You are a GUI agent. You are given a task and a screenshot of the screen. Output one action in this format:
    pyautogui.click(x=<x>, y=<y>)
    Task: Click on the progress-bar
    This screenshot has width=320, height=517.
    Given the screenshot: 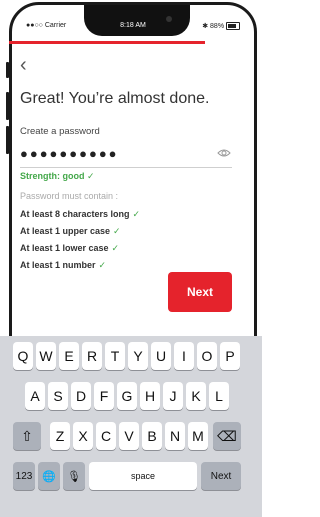 What is the action you would take?
    pyautogui.click(x=123, y=42)
    